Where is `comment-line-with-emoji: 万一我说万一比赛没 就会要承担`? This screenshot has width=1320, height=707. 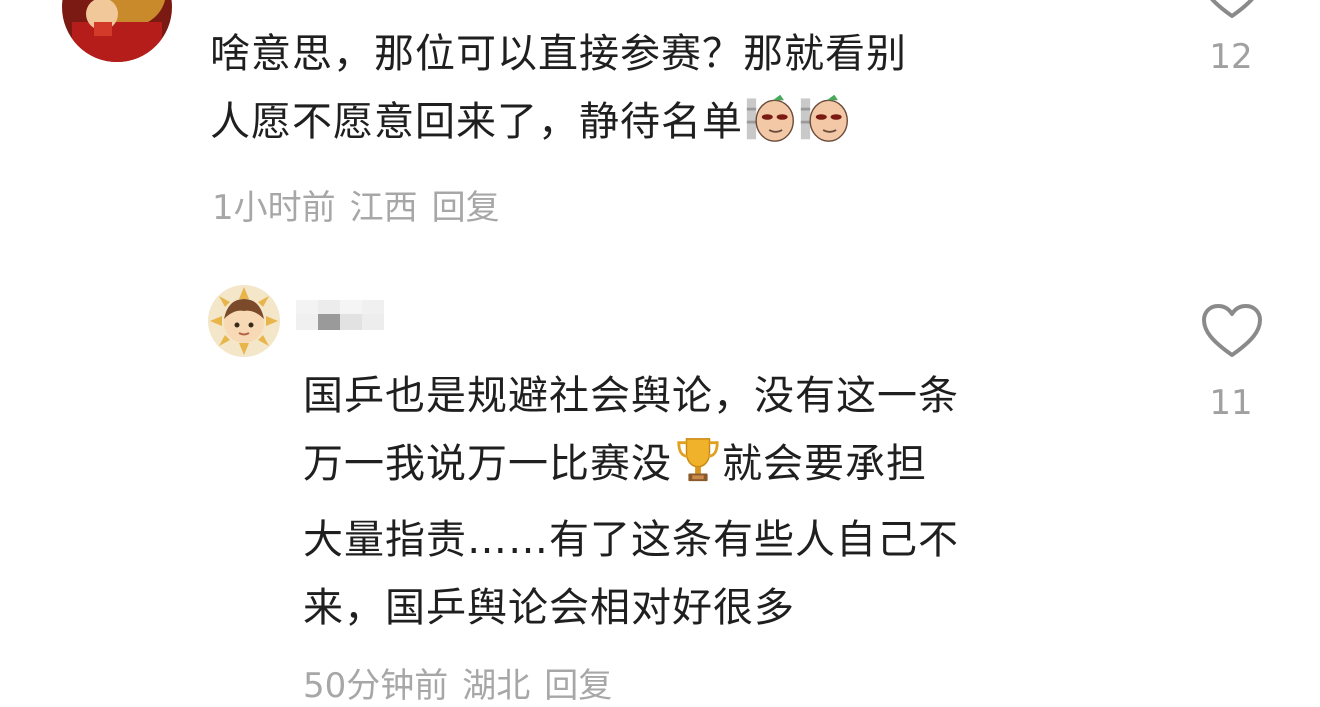
comment-line-with-emoji: 万一我说万一比赛没 就会要承担 is located at coordinates (733, 468).